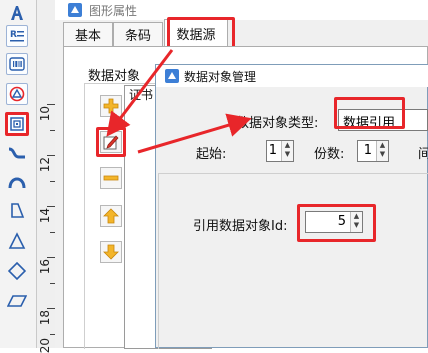 Image resolution: width=428 pixels, height=353 pixels. What do you see at coordinates (140, 93) in the screenshot?
I see `arrow-to-edit` at bounding box center [140, 93].